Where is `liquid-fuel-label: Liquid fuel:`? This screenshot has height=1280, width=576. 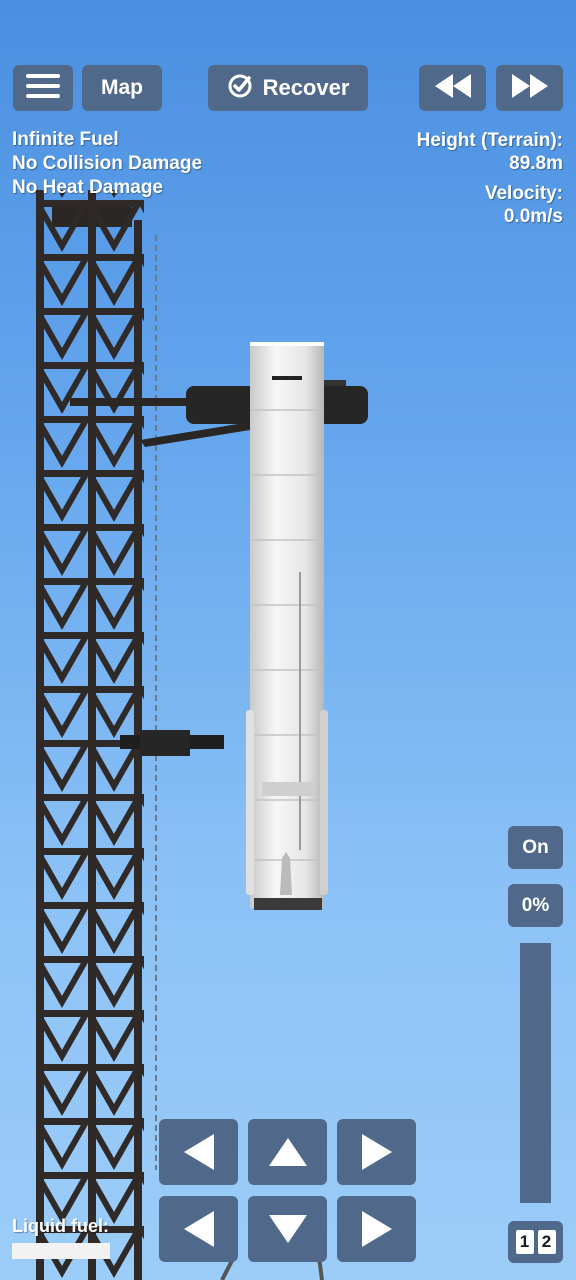 liquid-fuel-label: Liquid fuel: is located at coordinates (60, 1226).